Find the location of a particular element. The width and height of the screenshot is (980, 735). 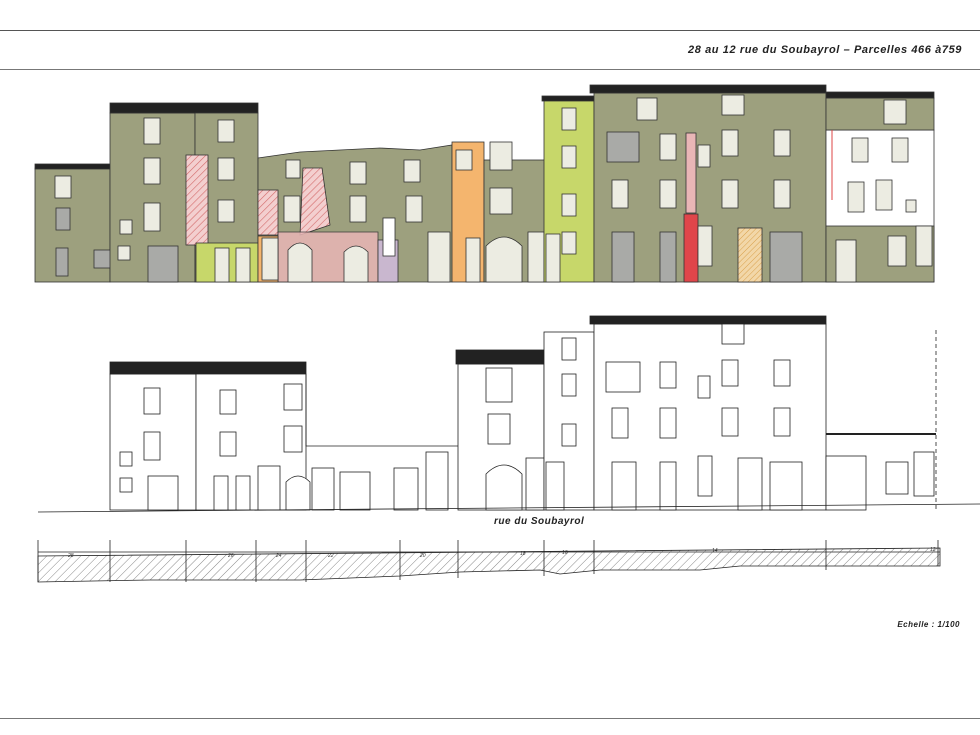

parcel-label-26: 26 is located at coordinates (230, 556).